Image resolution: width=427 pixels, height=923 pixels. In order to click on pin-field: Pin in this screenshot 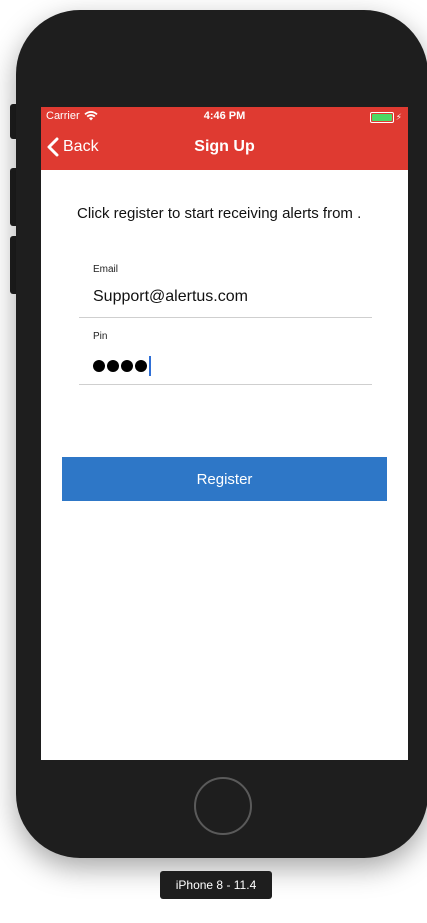, I will do `click(225, 357)`.